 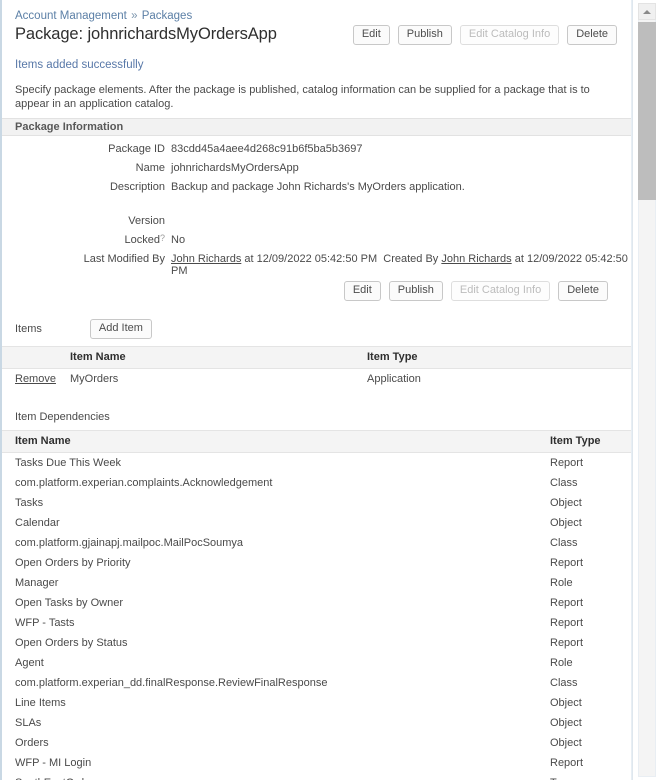 I want to click on dependency-row-name: SLAs, so click(x=28, y=722).